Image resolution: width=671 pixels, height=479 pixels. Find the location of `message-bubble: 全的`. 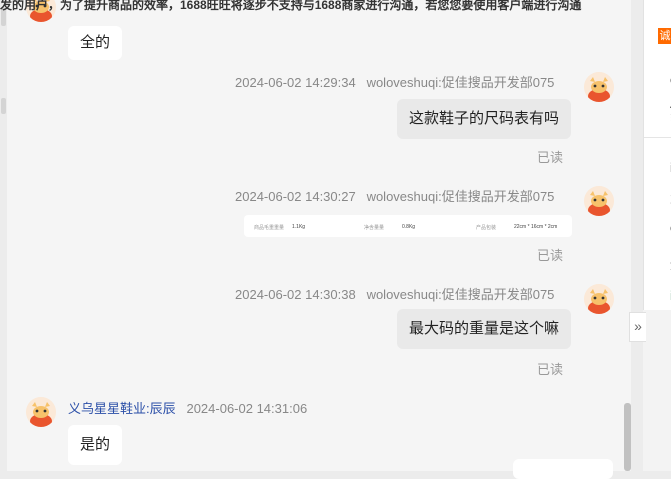

message-bubble: 全的 is located at coordinates (95, 43).